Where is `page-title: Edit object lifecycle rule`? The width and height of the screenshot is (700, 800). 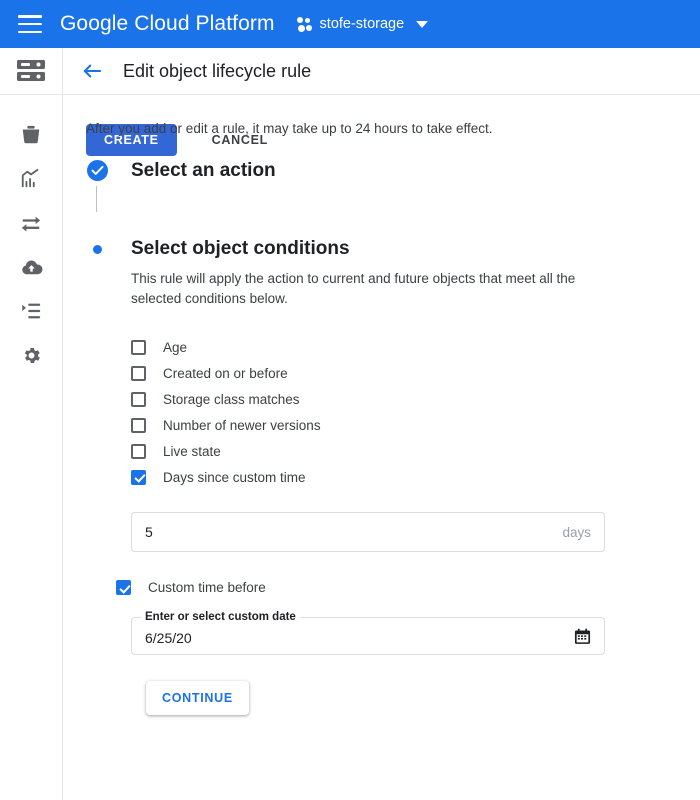 page-title: Edit object lifecycle rule is located at coordinates (217, 70).